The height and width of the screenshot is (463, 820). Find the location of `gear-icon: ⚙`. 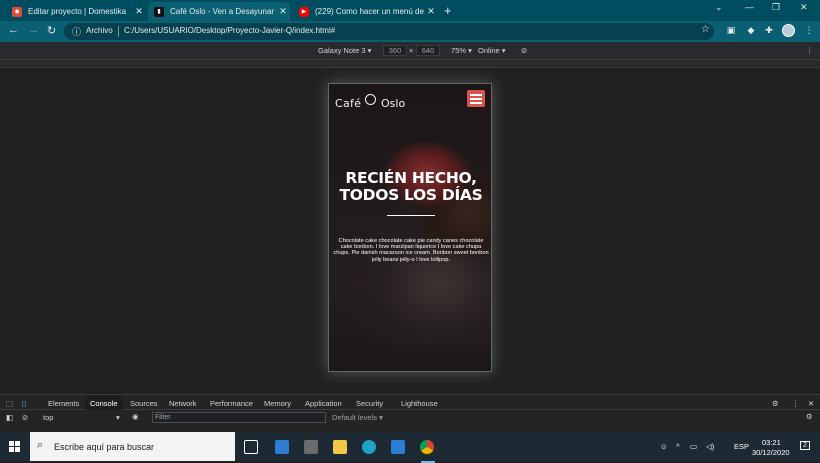

gear-icon: ⚙ is located at coordinates (775, 403).